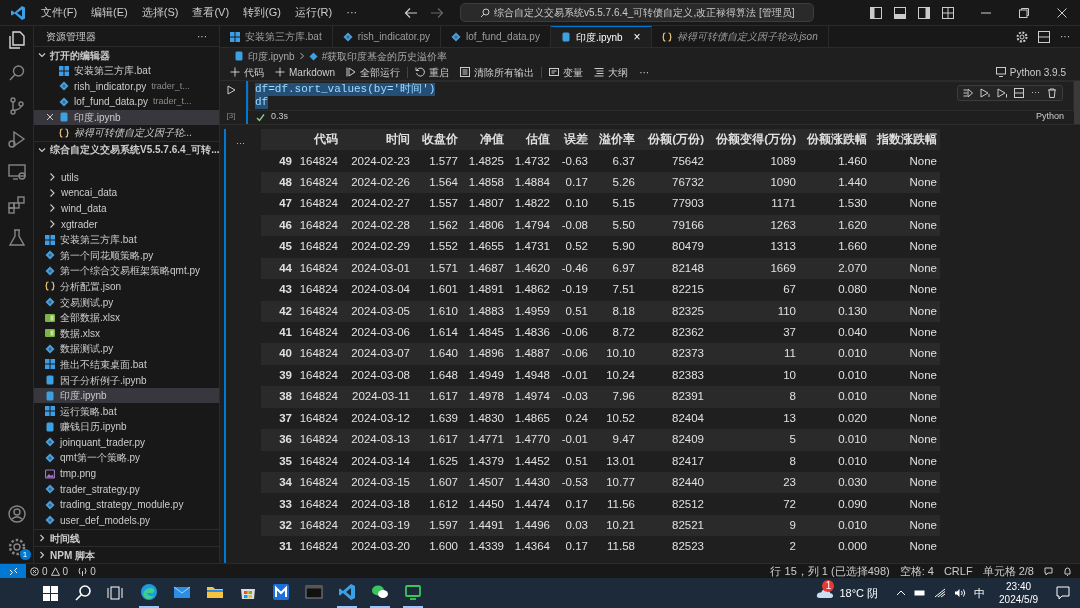  What do you see at coordinates (126, 317) in the screenshot?
I see `file-item: 全部数据.xlsx` at bounding box center [126, 317].